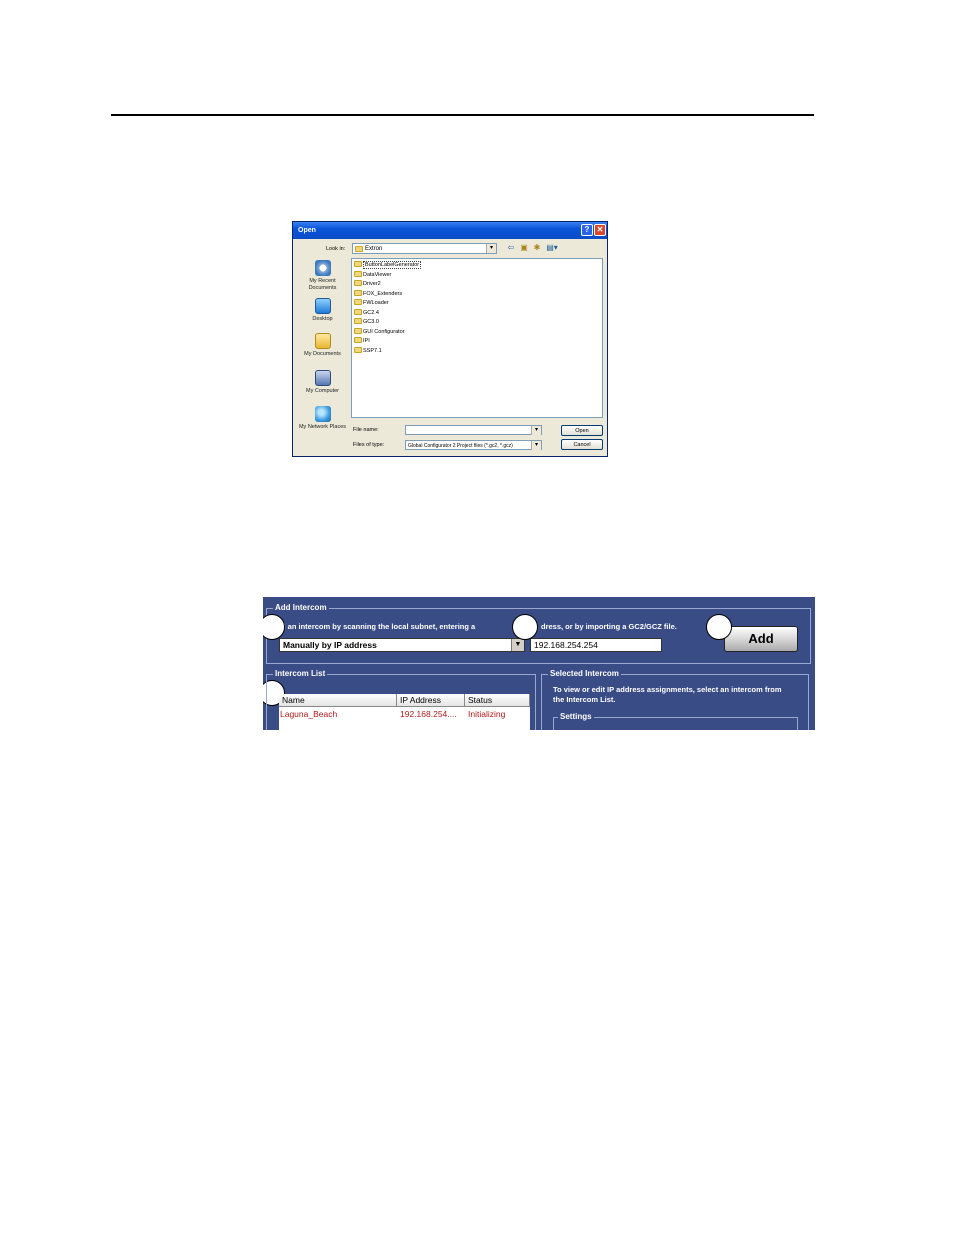 This screenshot has width=954, height=1235. Describe the element at coordinates (566, 645) in the screenshot. I see `ip-address-value: 192.168.254.254` at that location.